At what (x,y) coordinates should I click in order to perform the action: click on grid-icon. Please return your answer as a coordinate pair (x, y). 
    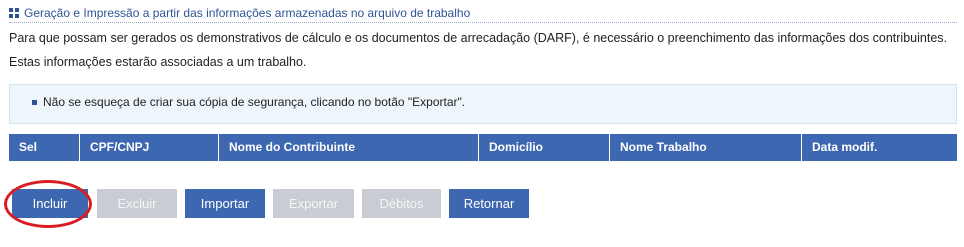
    Looking at the image, I should click on (14, 13).